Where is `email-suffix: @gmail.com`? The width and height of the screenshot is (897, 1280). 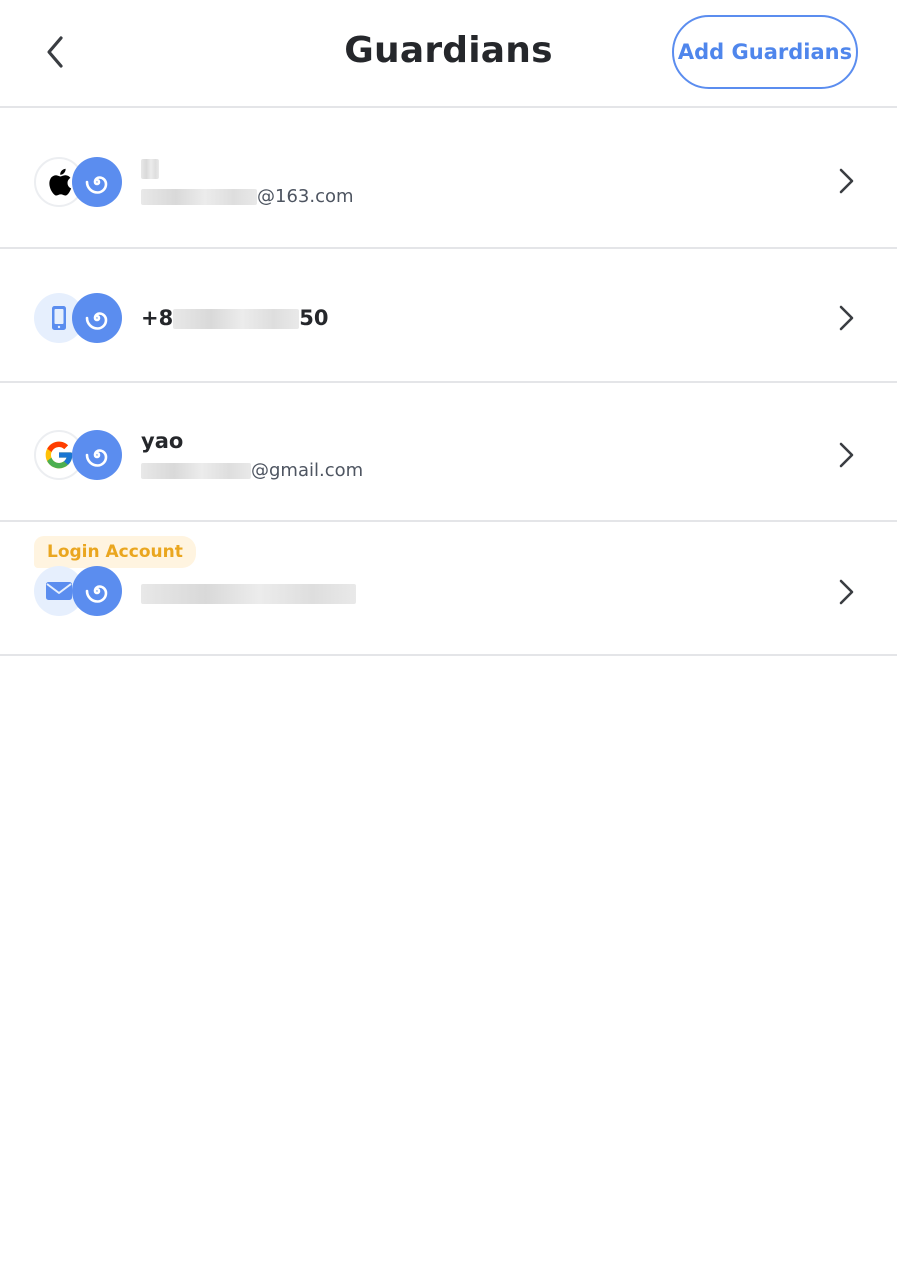 email-suffix: @gmail.com is located at coordinates (307, 470).